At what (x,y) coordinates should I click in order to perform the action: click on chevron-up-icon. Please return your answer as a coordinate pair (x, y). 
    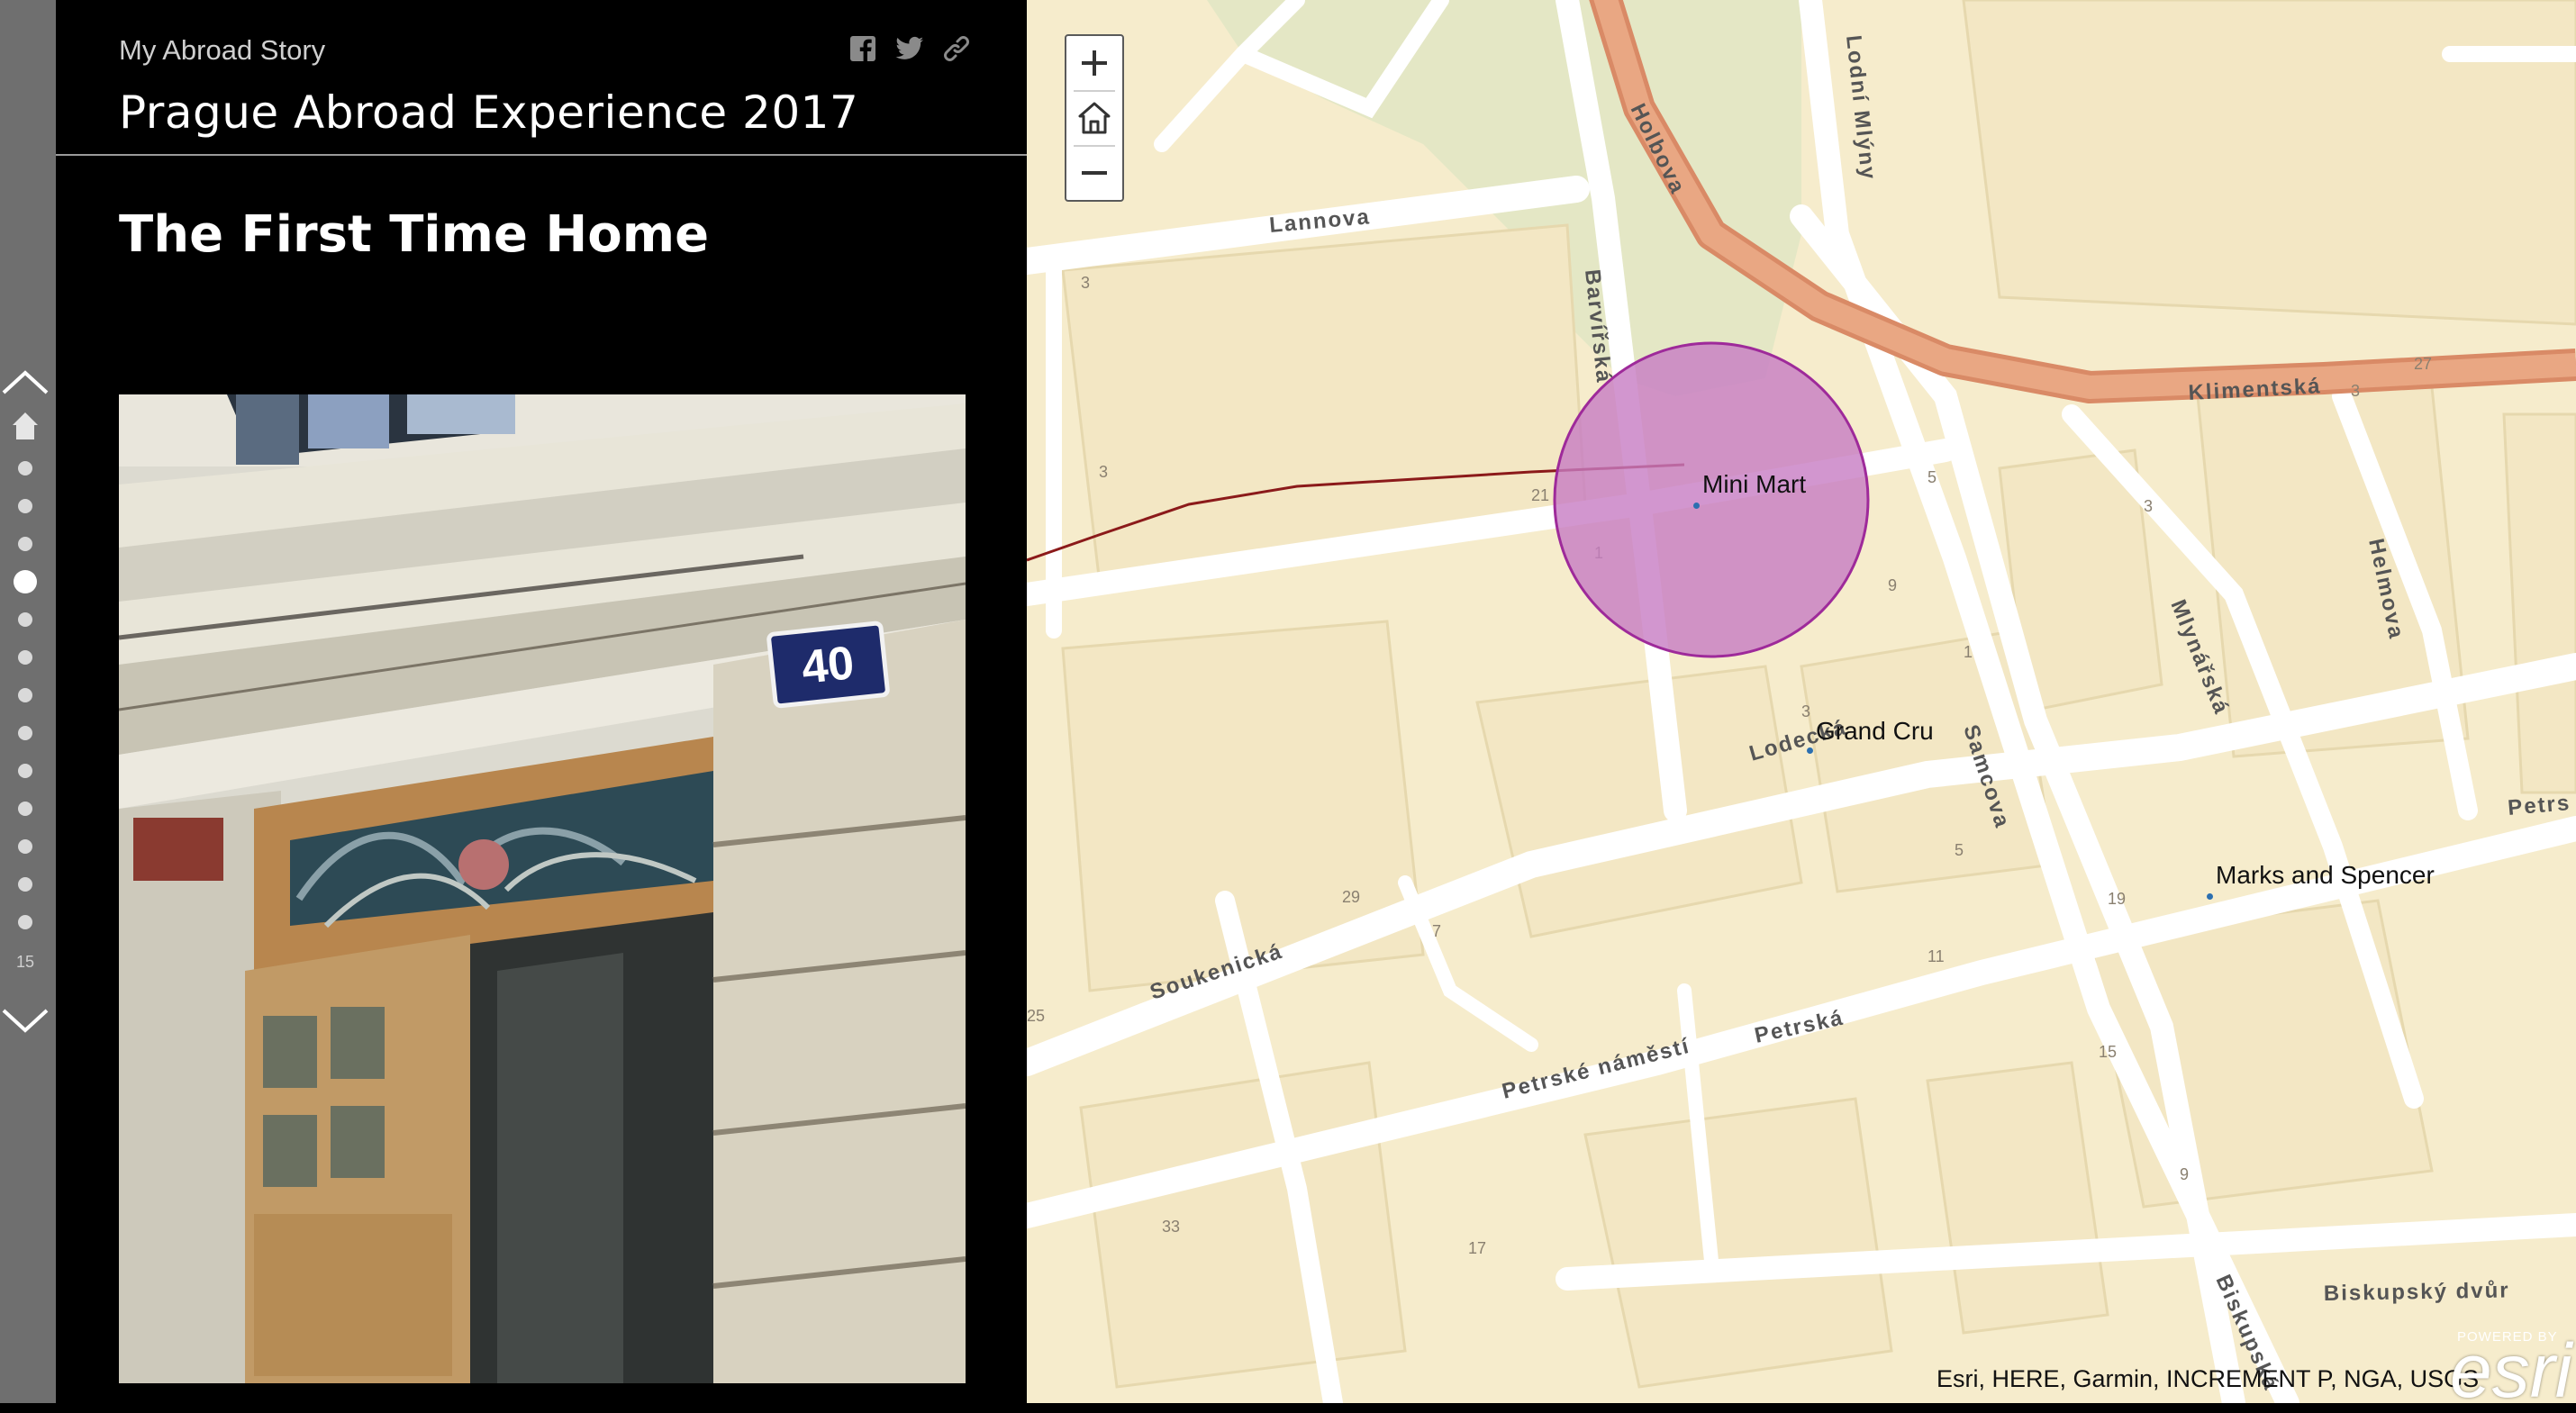
    Looking at the image, I should click on (25, 382).